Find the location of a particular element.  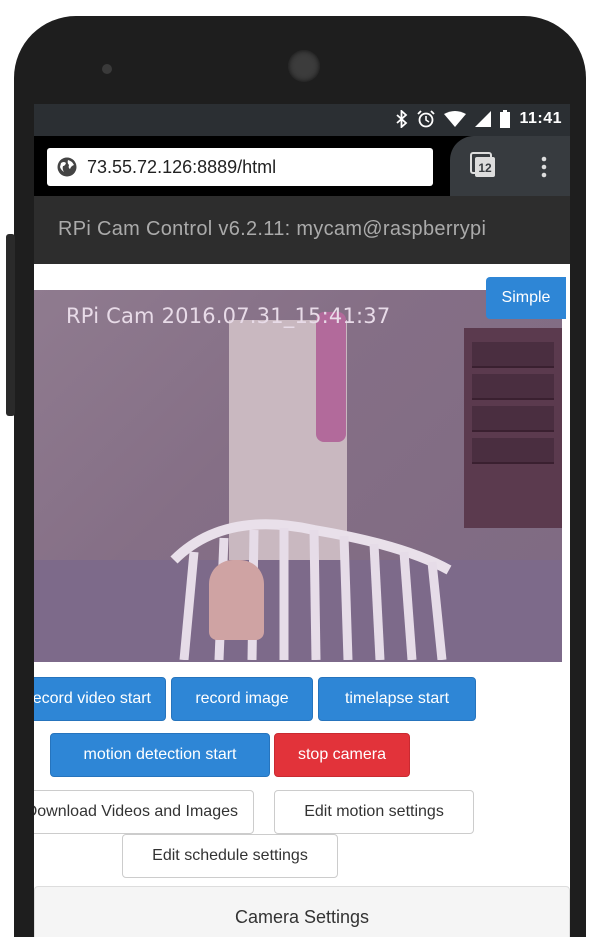

stop-camera-button: stop camera is located at coordinates (342, 755).